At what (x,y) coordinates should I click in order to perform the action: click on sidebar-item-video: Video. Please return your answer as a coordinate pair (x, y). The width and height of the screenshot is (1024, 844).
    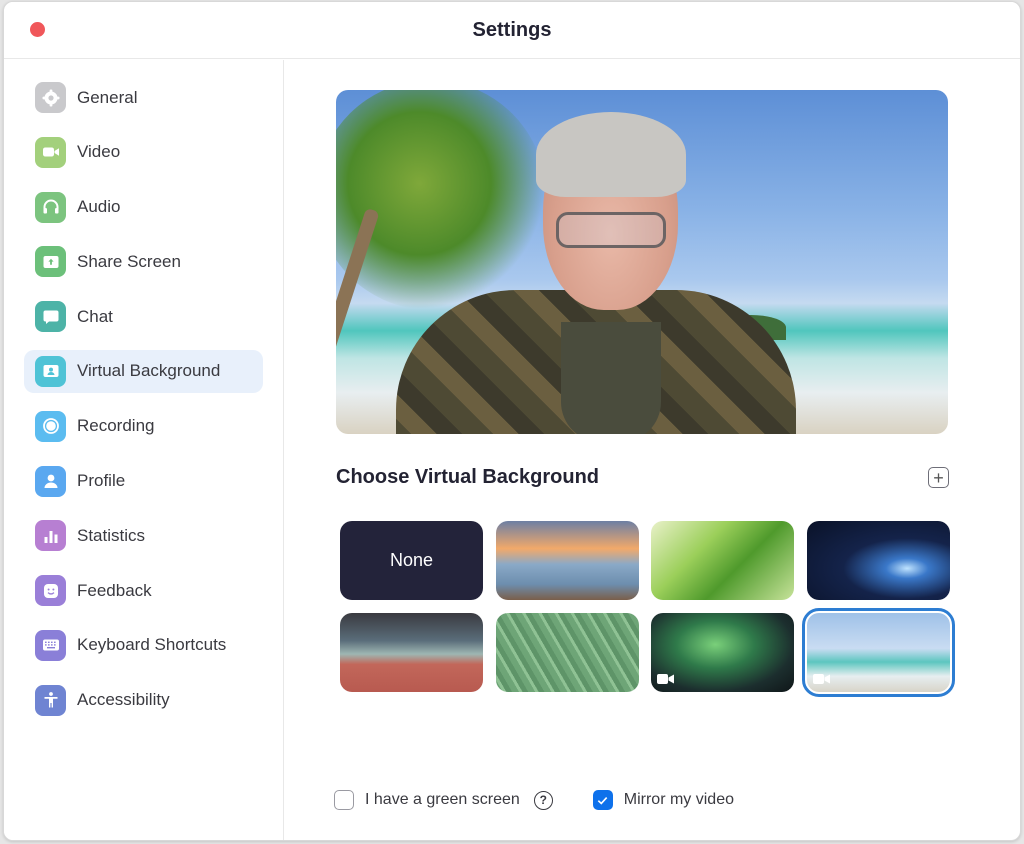
    Looking at the image, I should click on (143, 152).